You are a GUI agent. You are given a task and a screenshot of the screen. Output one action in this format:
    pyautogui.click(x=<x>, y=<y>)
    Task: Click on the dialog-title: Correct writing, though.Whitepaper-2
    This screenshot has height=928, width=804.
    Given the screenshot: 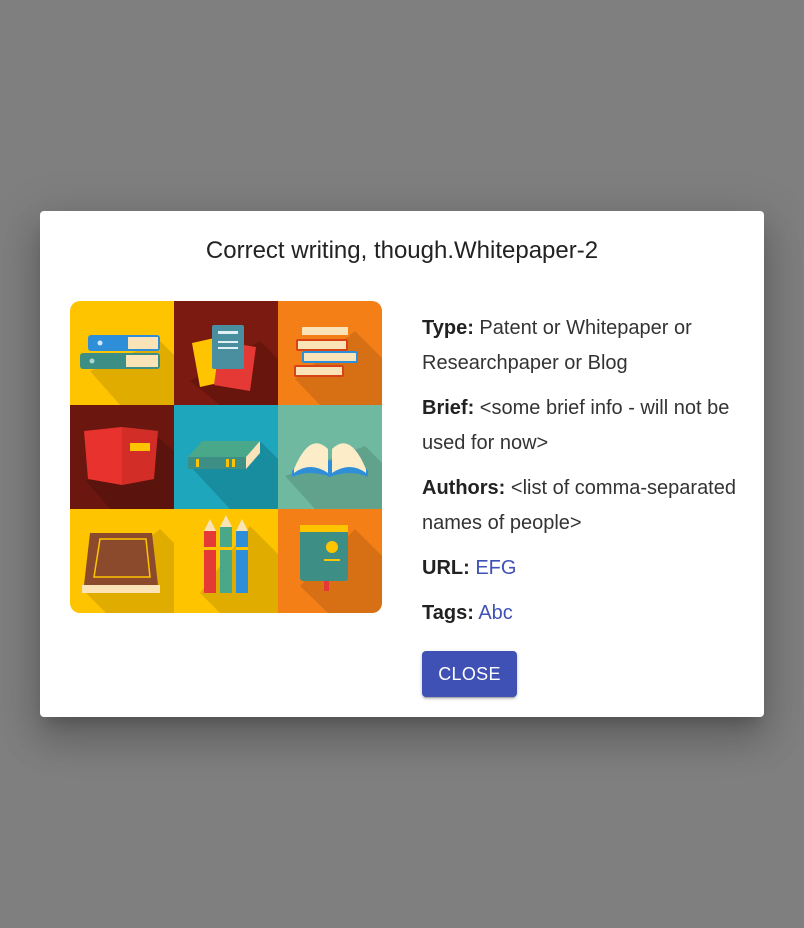 What is the action you would take?
    pyautogui.click(x=402, y=250)
    